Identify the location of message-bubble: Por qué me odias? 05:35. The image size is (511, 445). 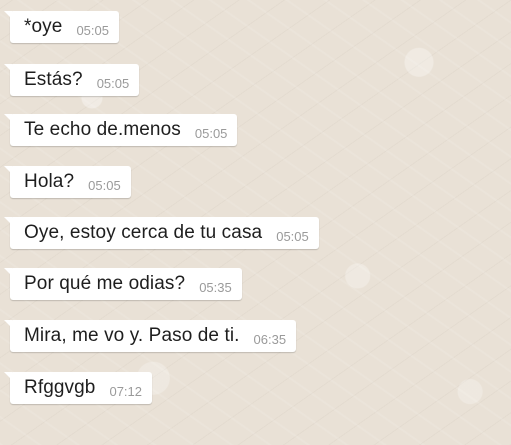
(123, 284).